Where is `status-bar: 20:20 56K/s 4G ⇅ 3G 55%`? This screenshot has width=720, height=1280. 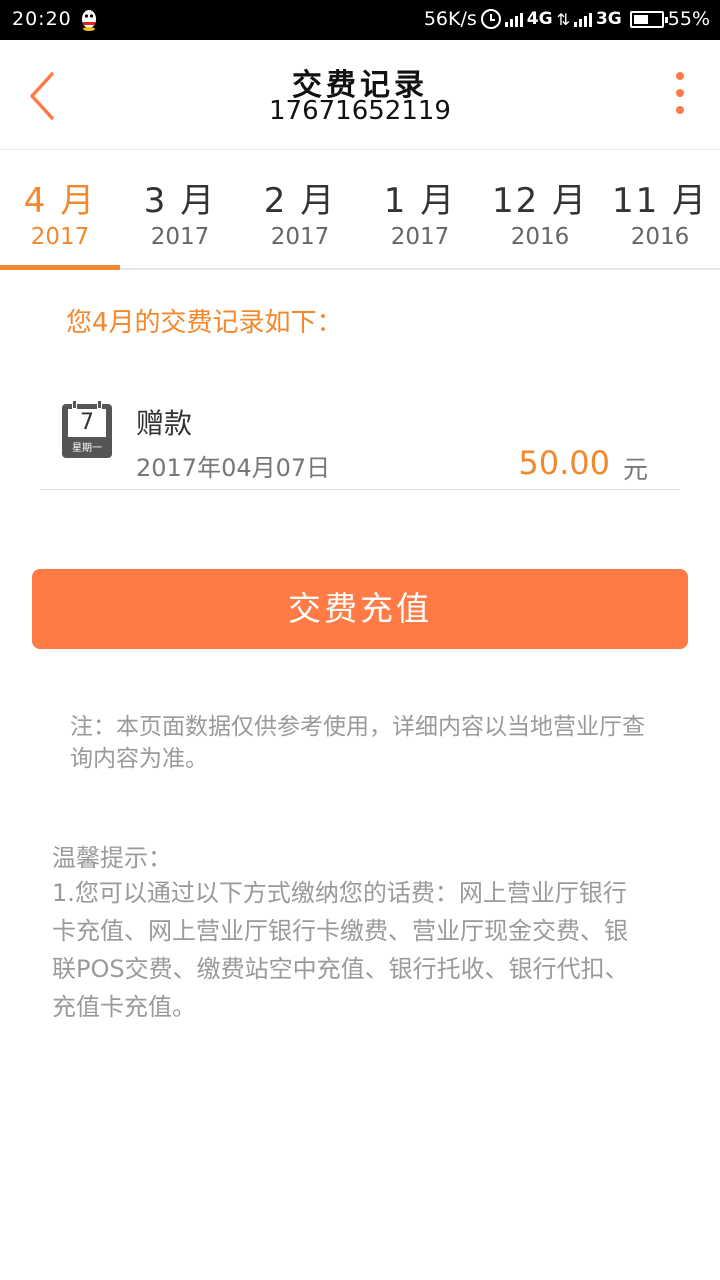 status-bar: 20:20 56K/s 4G ⇅ 3G 55% is located at coordinates (360, 20).